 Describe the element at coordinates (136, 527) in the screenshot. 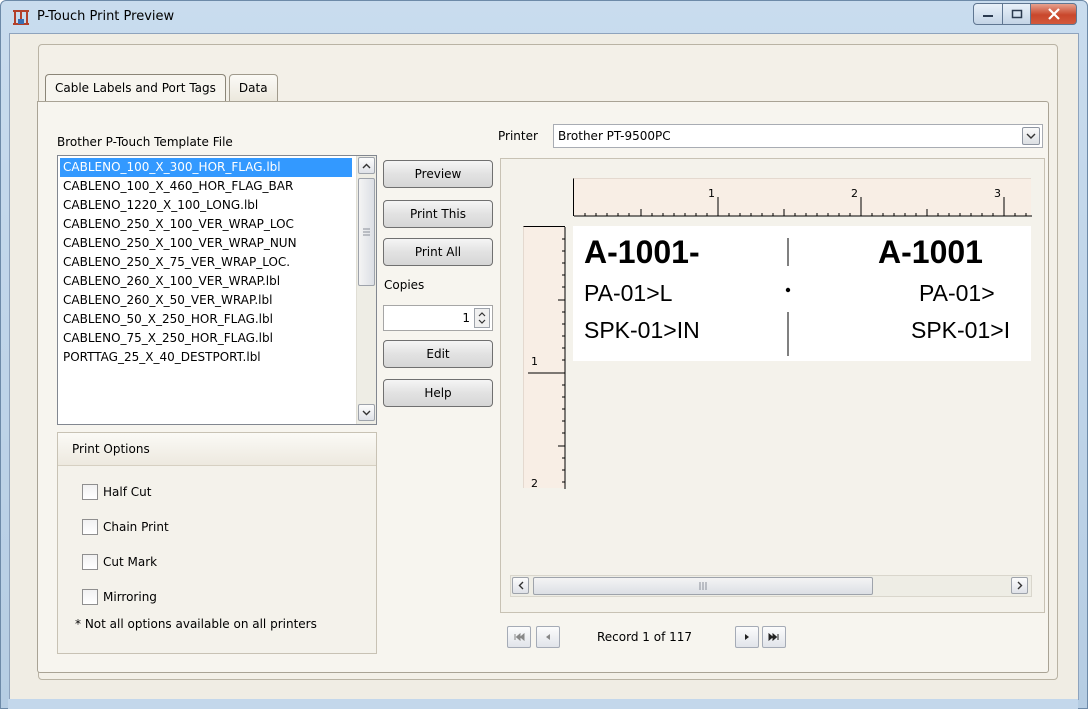

I see `chain-print-label: Chain Print` at that location.